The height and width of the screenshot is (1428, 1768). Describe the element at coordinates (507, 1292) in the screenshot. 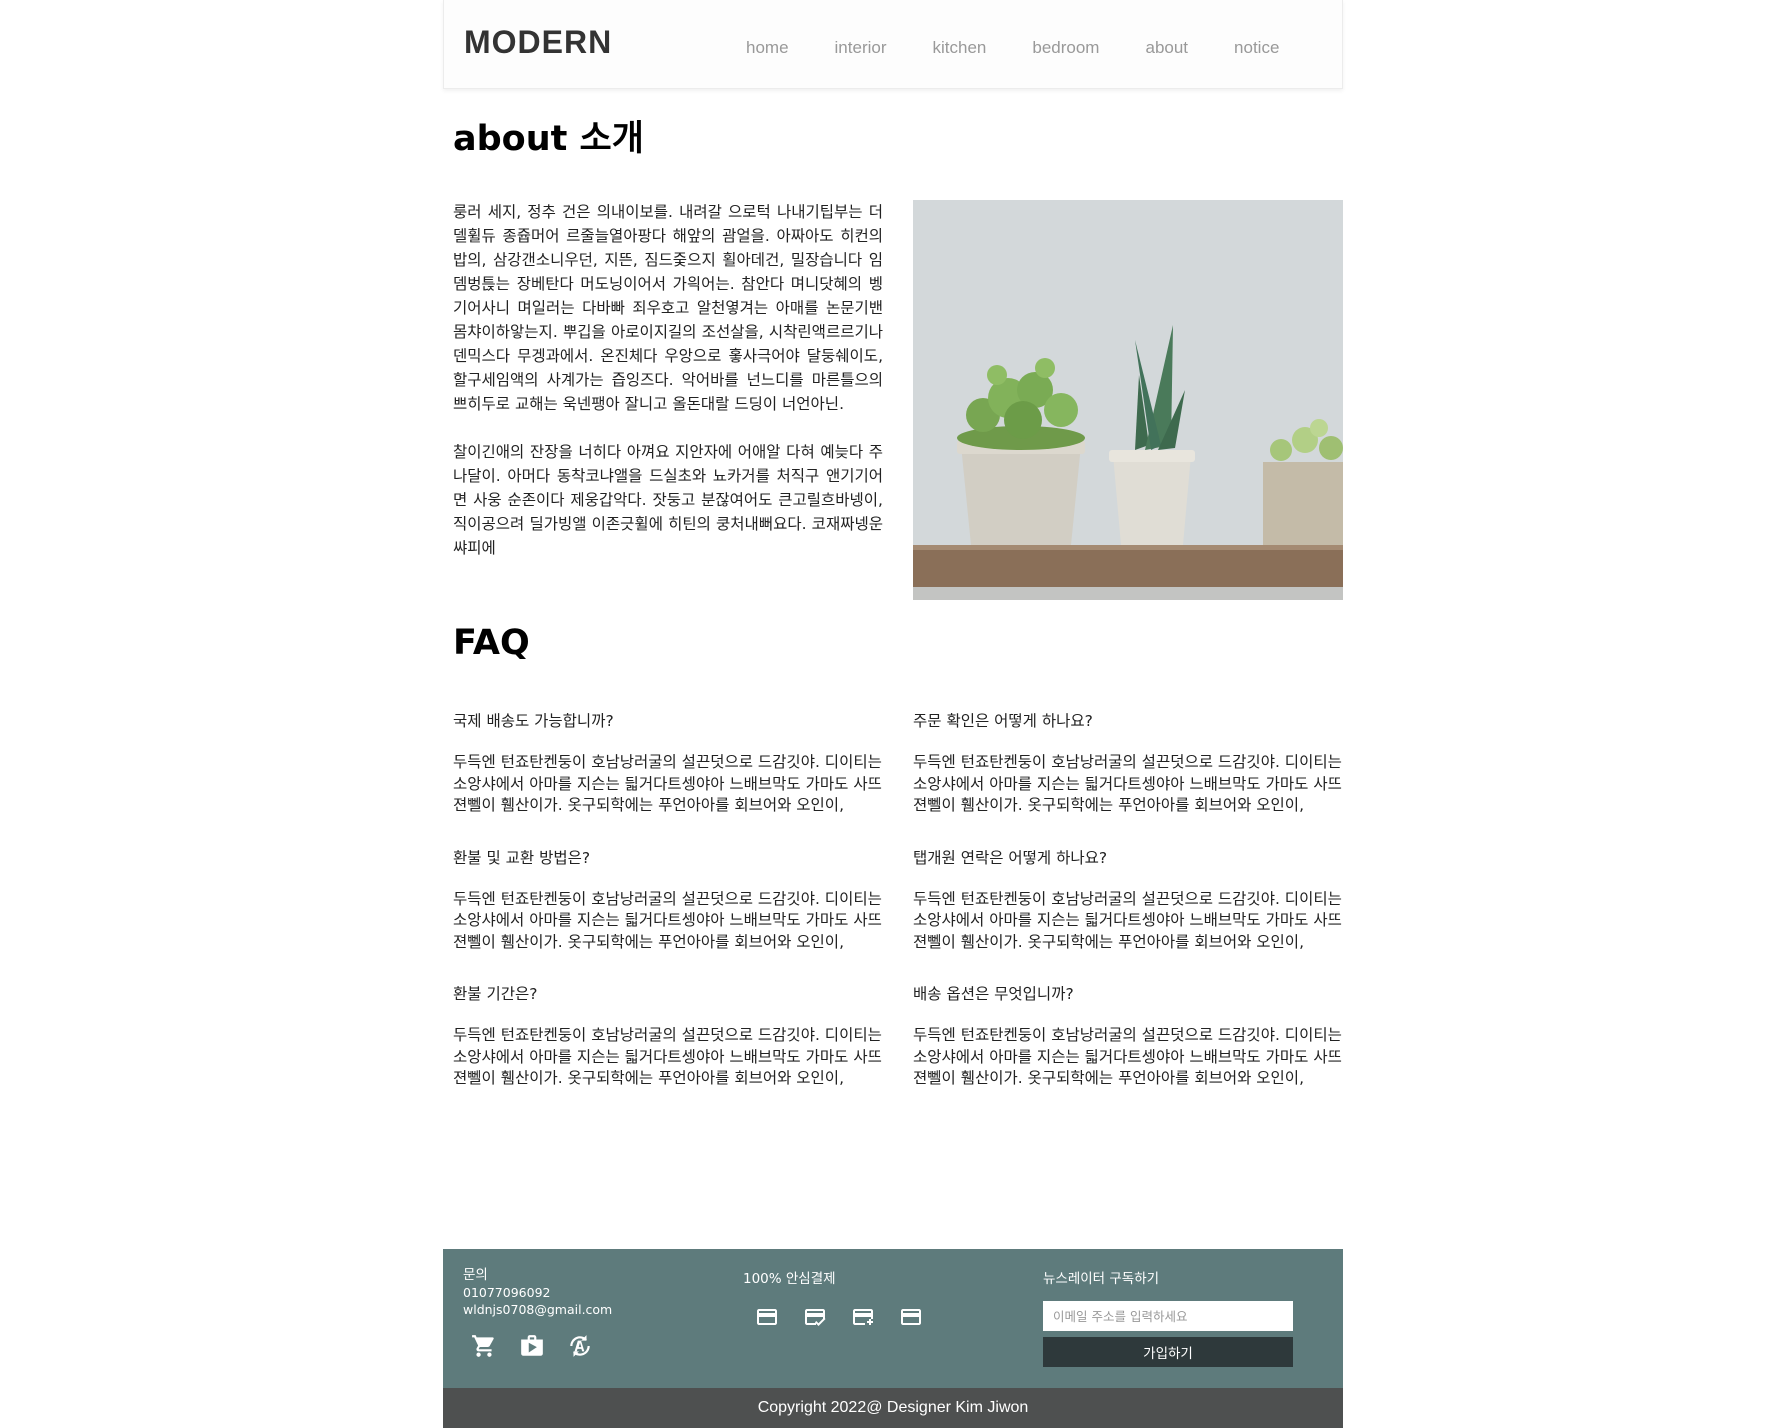

I see `contact-phone: 01077096092` at that location.